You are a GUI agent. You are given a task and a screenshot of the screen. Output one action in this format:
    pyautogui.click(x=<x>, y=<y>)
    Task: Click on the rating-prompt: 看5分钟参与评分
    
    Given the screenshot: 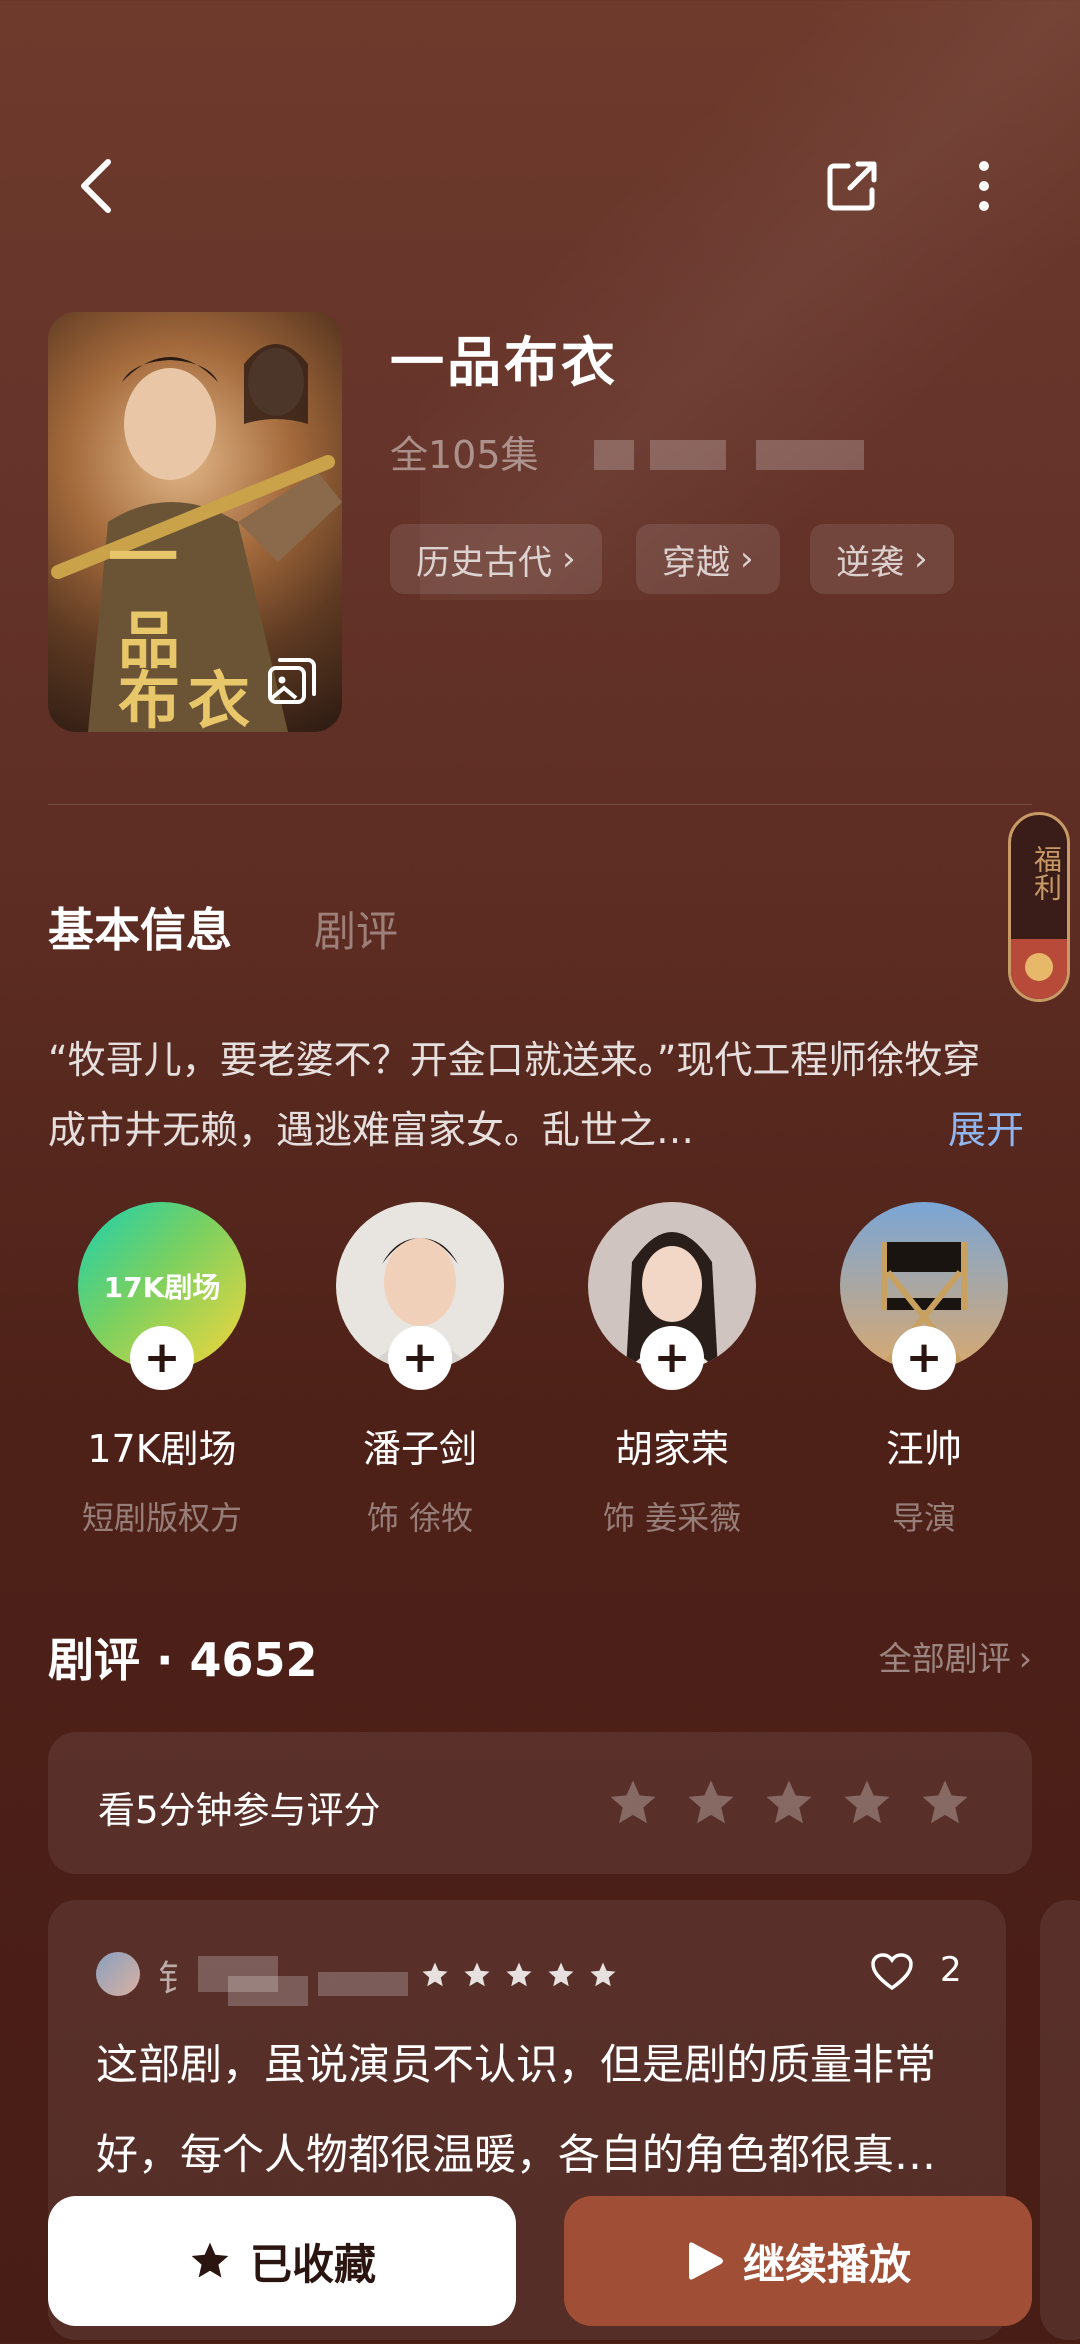 What is the action you would take?
    pyautogui.click(x=239, y=1810)
    